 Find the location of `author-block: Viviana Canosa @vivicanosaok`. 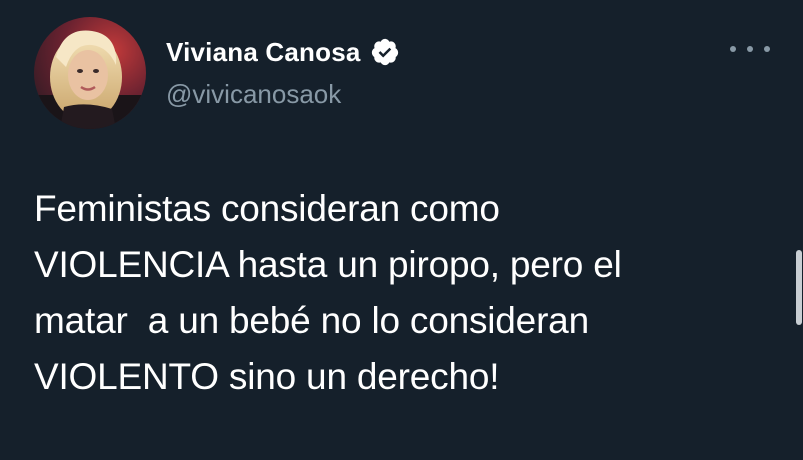

author-block: Viviana Canosa @vivicanosaok is located at coordinates (283, 71).